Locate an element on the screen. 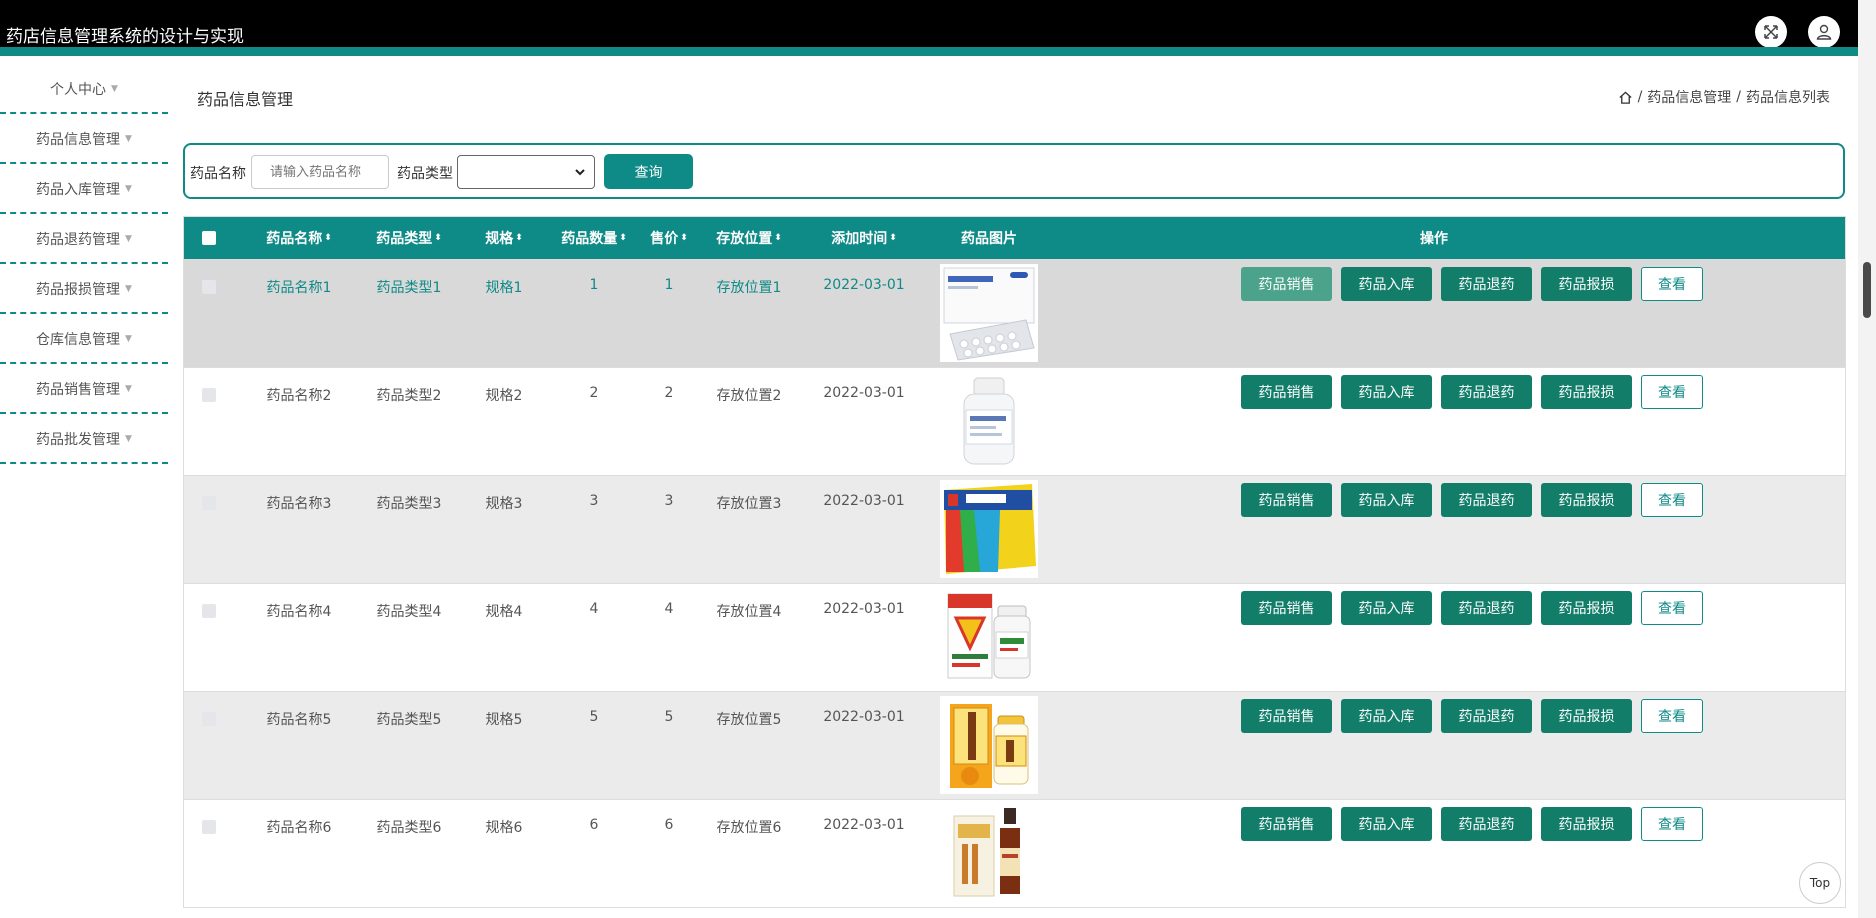  scrollbar-thumb is located at coordinates (1867, 290).